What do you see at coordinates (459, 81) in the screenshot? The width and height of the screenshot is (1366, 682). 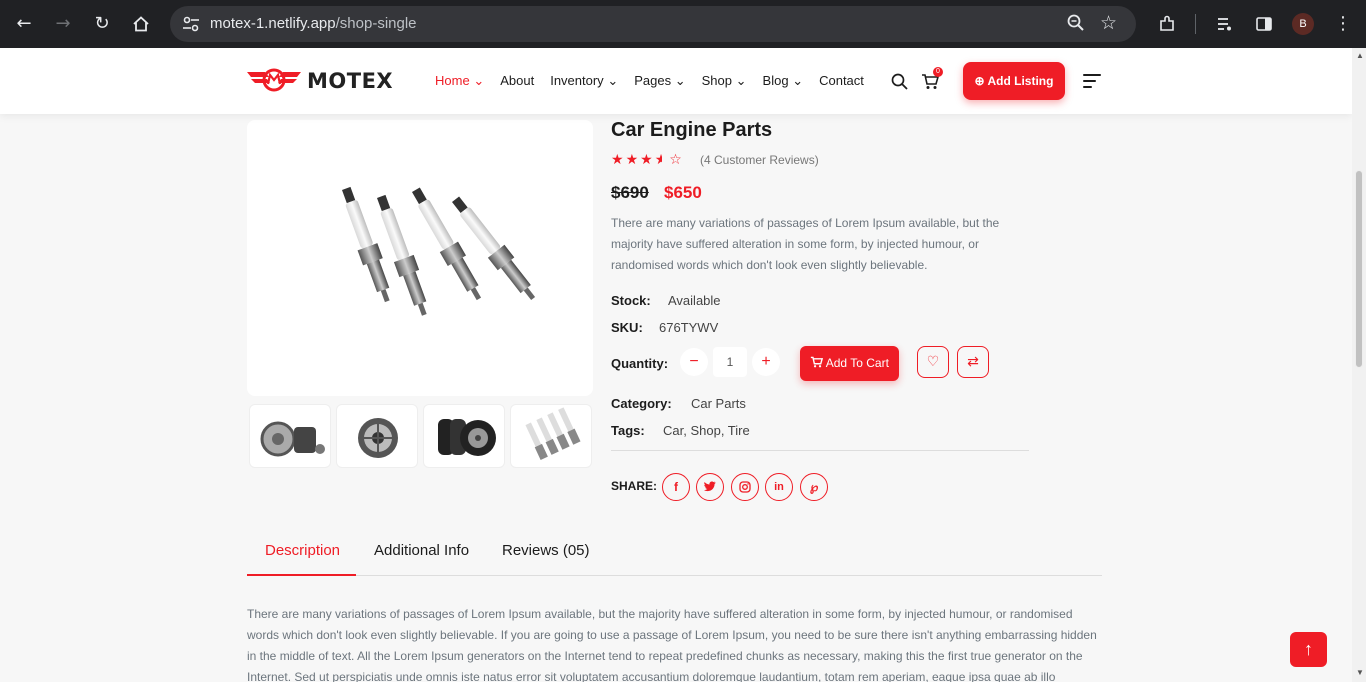 I see `menu-item-home: Home ⌄` at bounding box center [459, 81].